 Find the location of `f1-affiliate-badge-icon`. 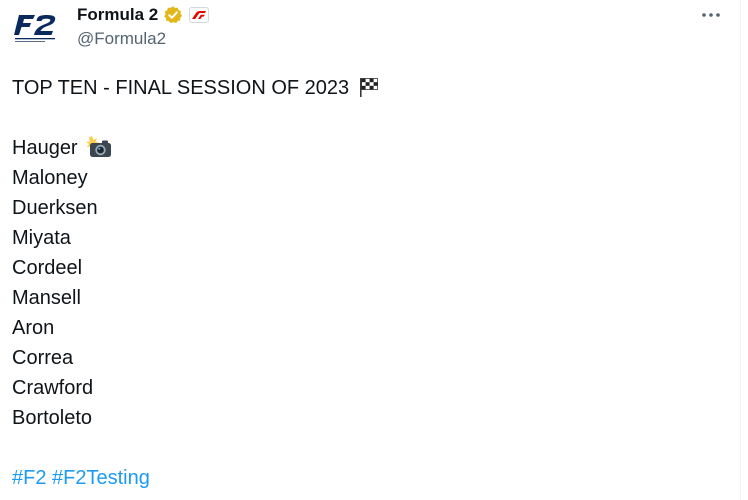

f1-affiliate-badge-icon is located at coordinates (199, 15).